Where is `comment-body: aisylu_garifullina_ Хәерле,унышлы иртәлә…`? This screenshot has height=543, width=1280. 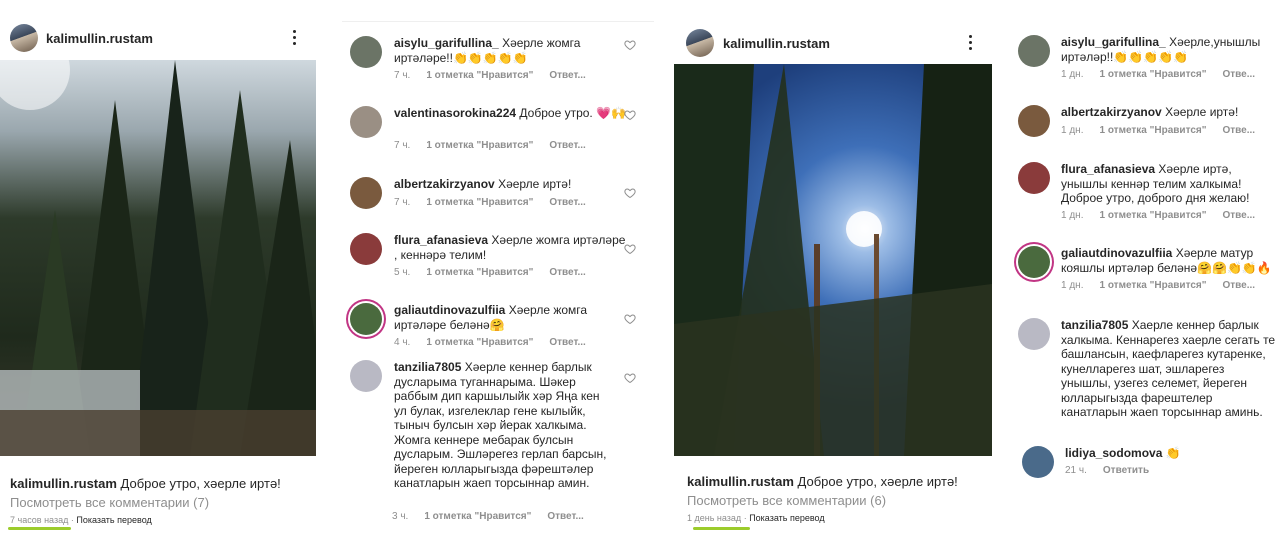
comment-body: aisylu_garifullina_ Хәерле,унышлы иртәлә… is located at coordinates (1168, 49).